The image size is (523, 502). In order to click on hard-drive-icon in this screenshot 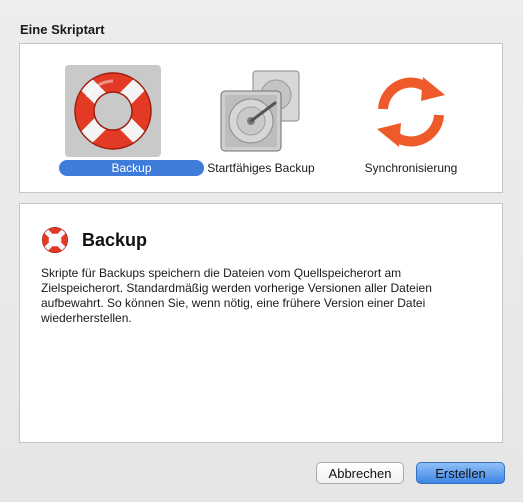, I will do `click(260, 111)`.